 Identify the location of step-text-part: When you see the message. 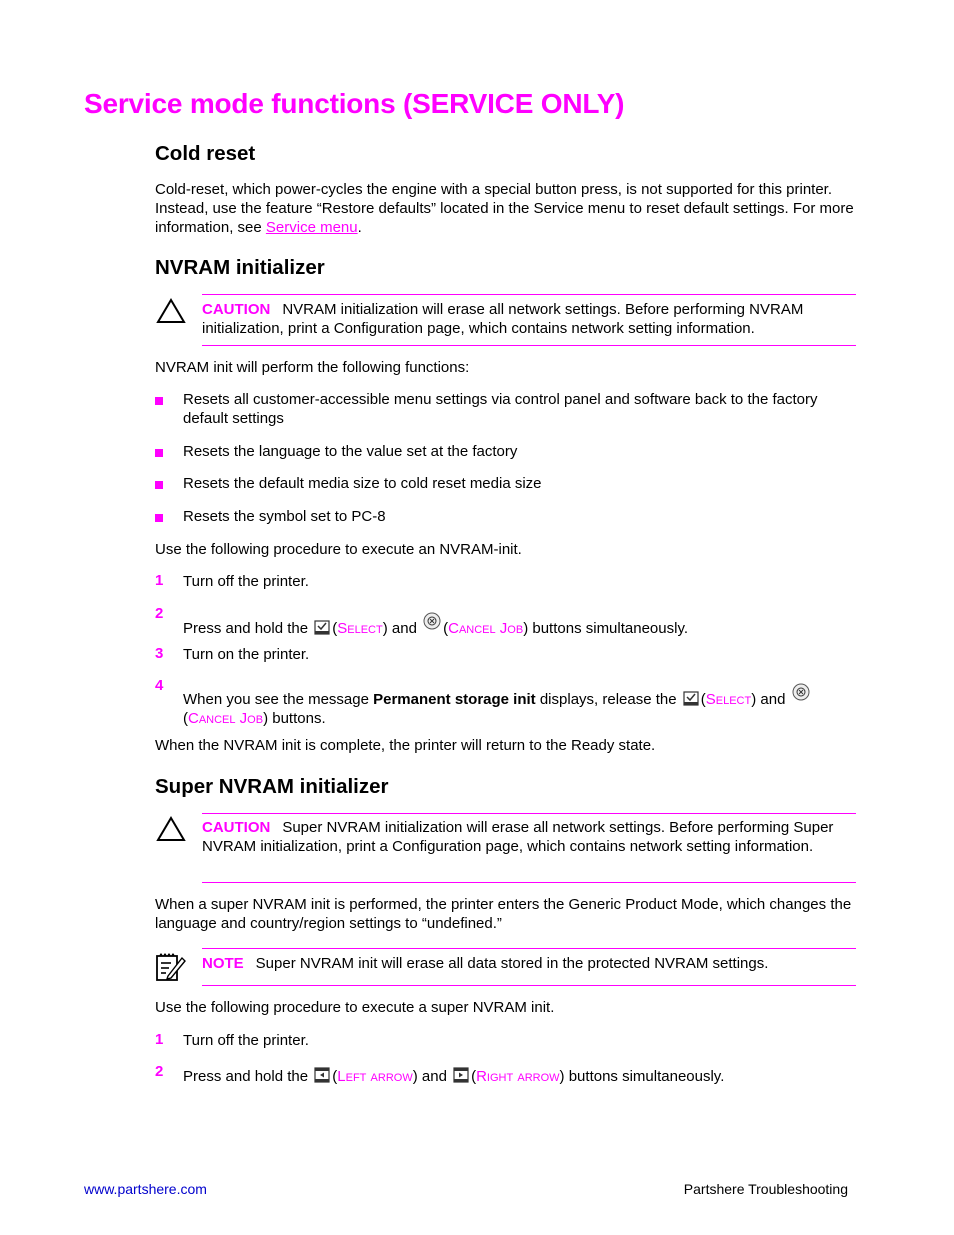
(276, 699).